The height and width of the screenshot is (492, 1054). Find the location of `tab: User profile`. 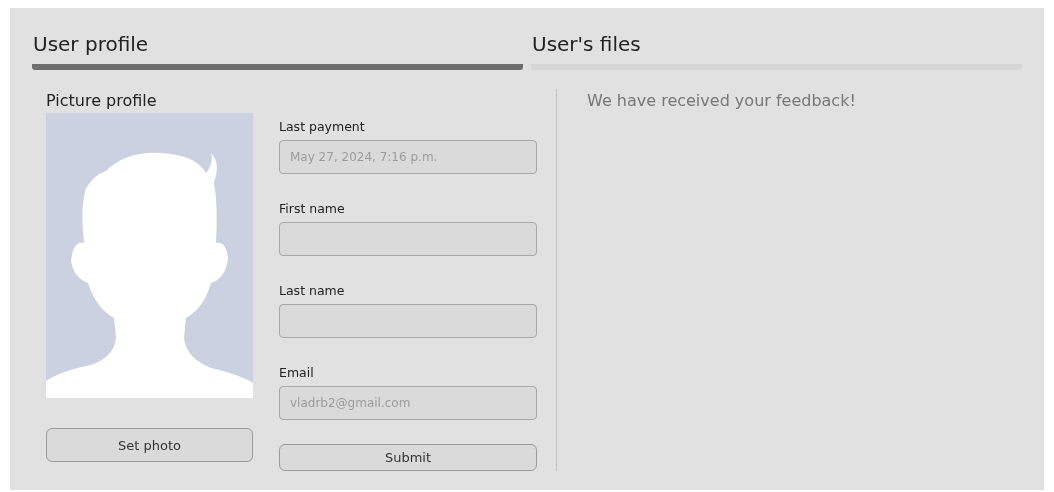

tab: User profile is located at coordinates (277, 49).